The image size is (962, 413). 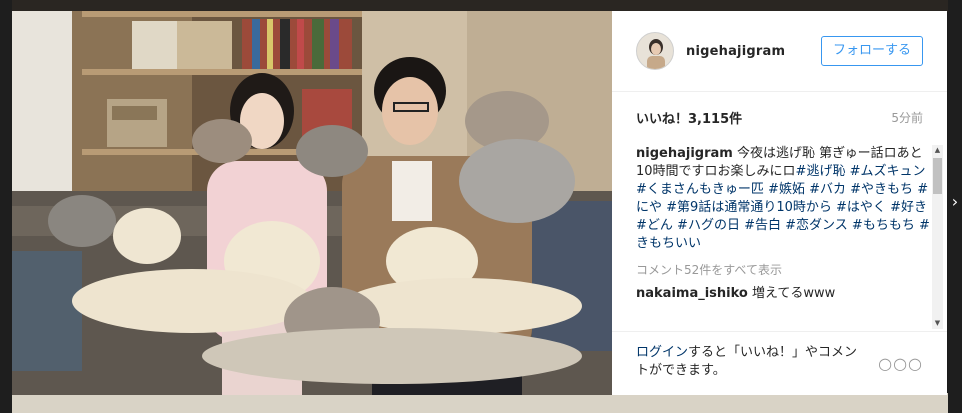 I want to click on comment-text: 増えてるwww, so click(x=794, y=293).